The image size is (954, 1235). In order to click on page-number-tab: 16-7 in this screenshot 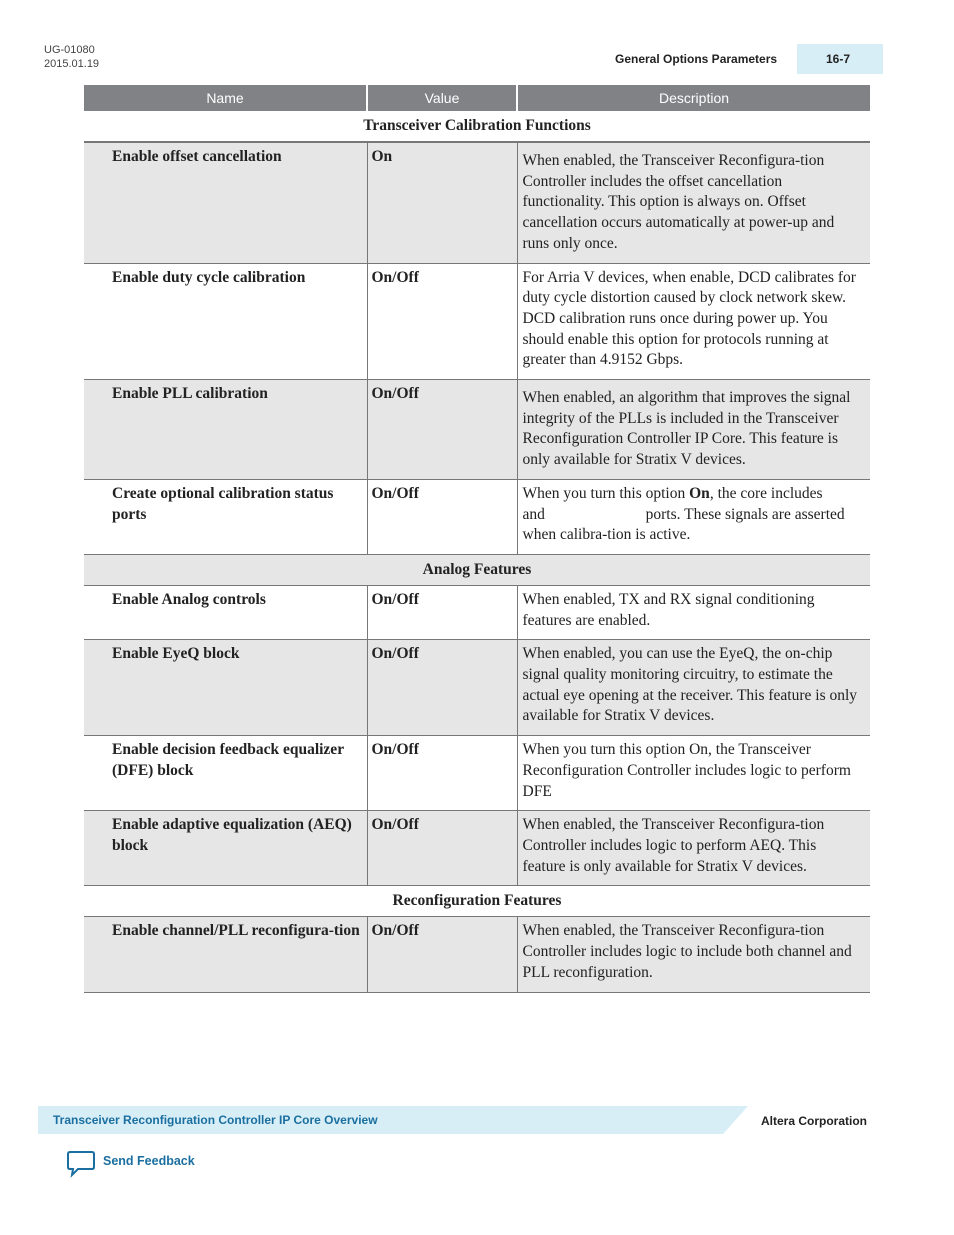, I will do `click(840, 59)`.